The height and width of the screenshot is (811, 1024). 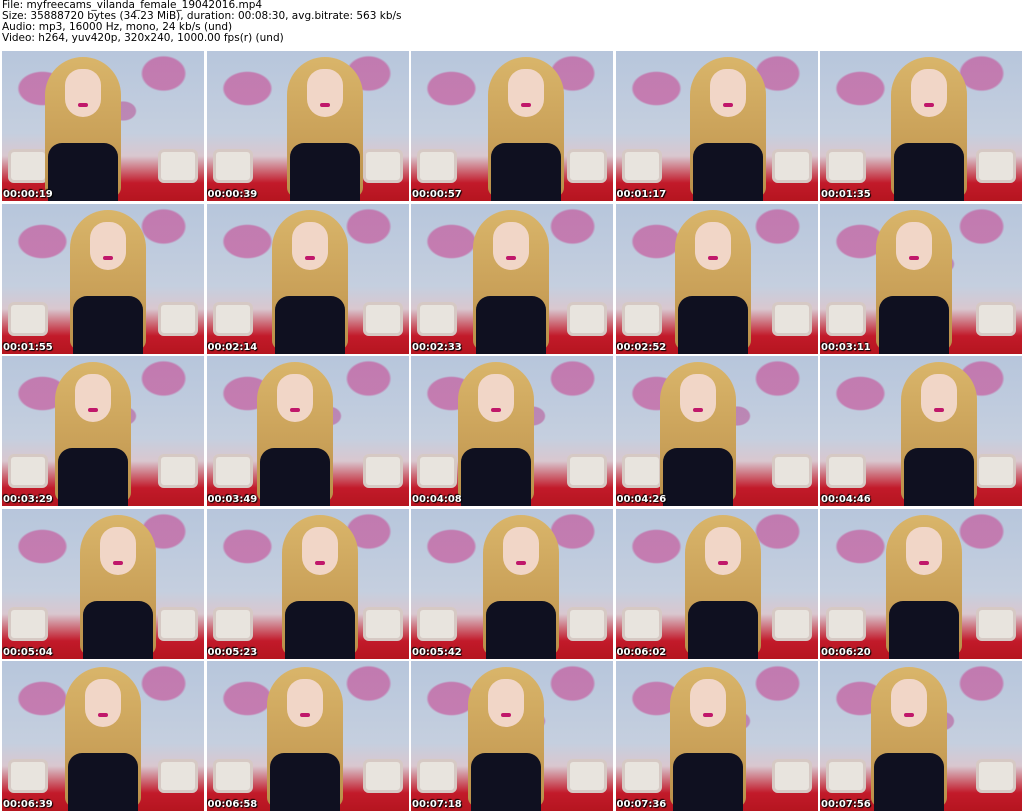 What do you see at coordinates (307, 126) in the screenshot?
I see `video-thumbnail: 00:00:39` at bounding box center [307, 126].